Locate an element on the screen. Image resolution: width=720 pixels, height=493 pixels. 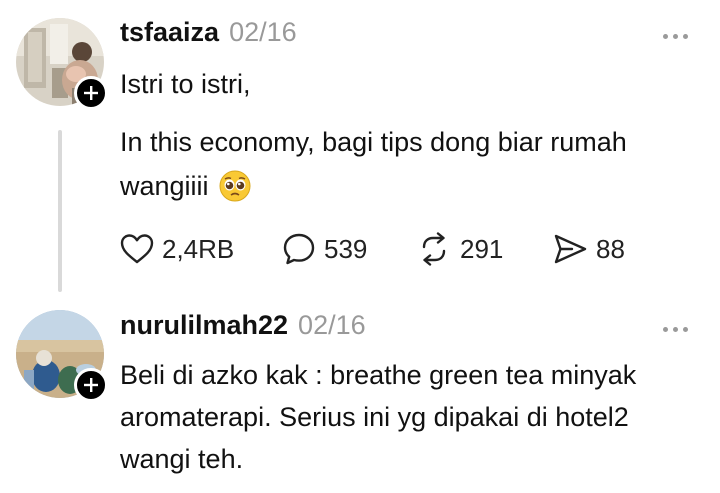
repost-icon is located at coordinates (434, 249).